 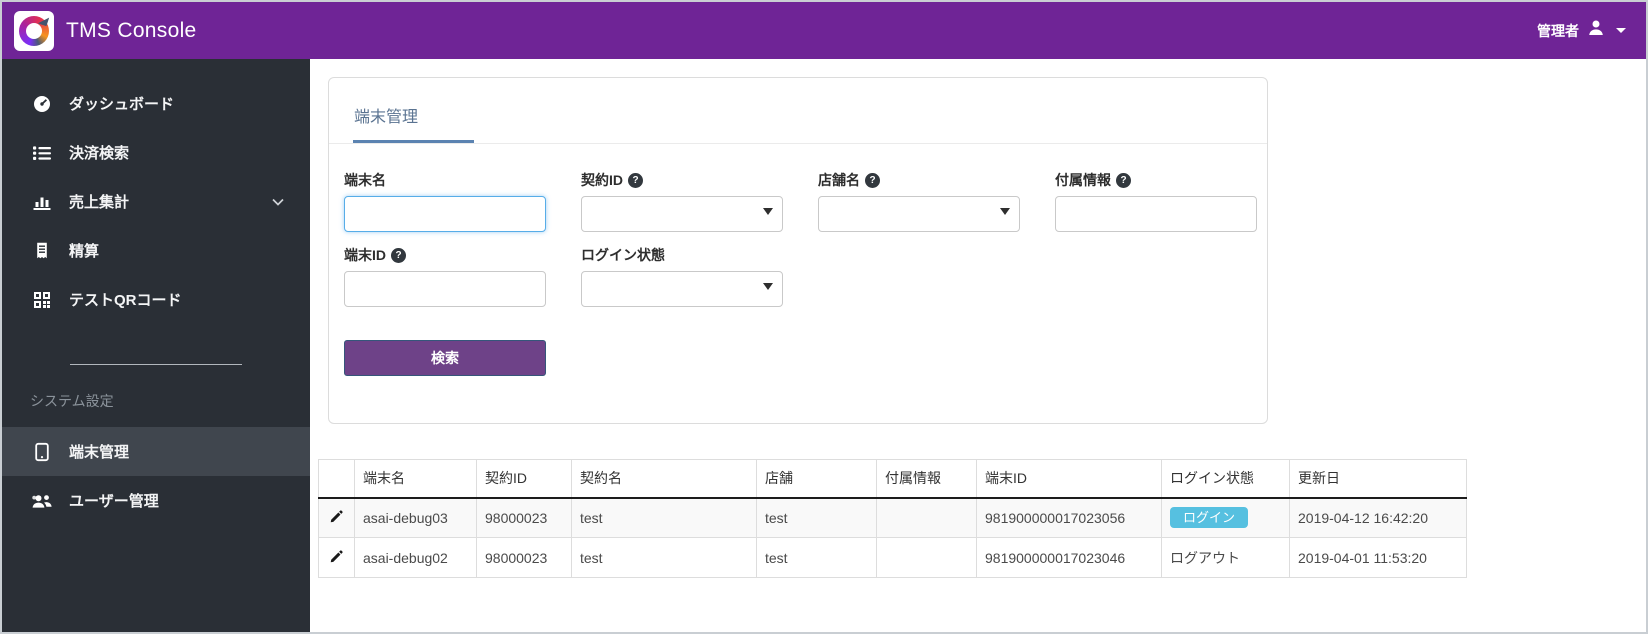 I want to click on field-login-state: ログイン状態, so click(x=682, y=276).